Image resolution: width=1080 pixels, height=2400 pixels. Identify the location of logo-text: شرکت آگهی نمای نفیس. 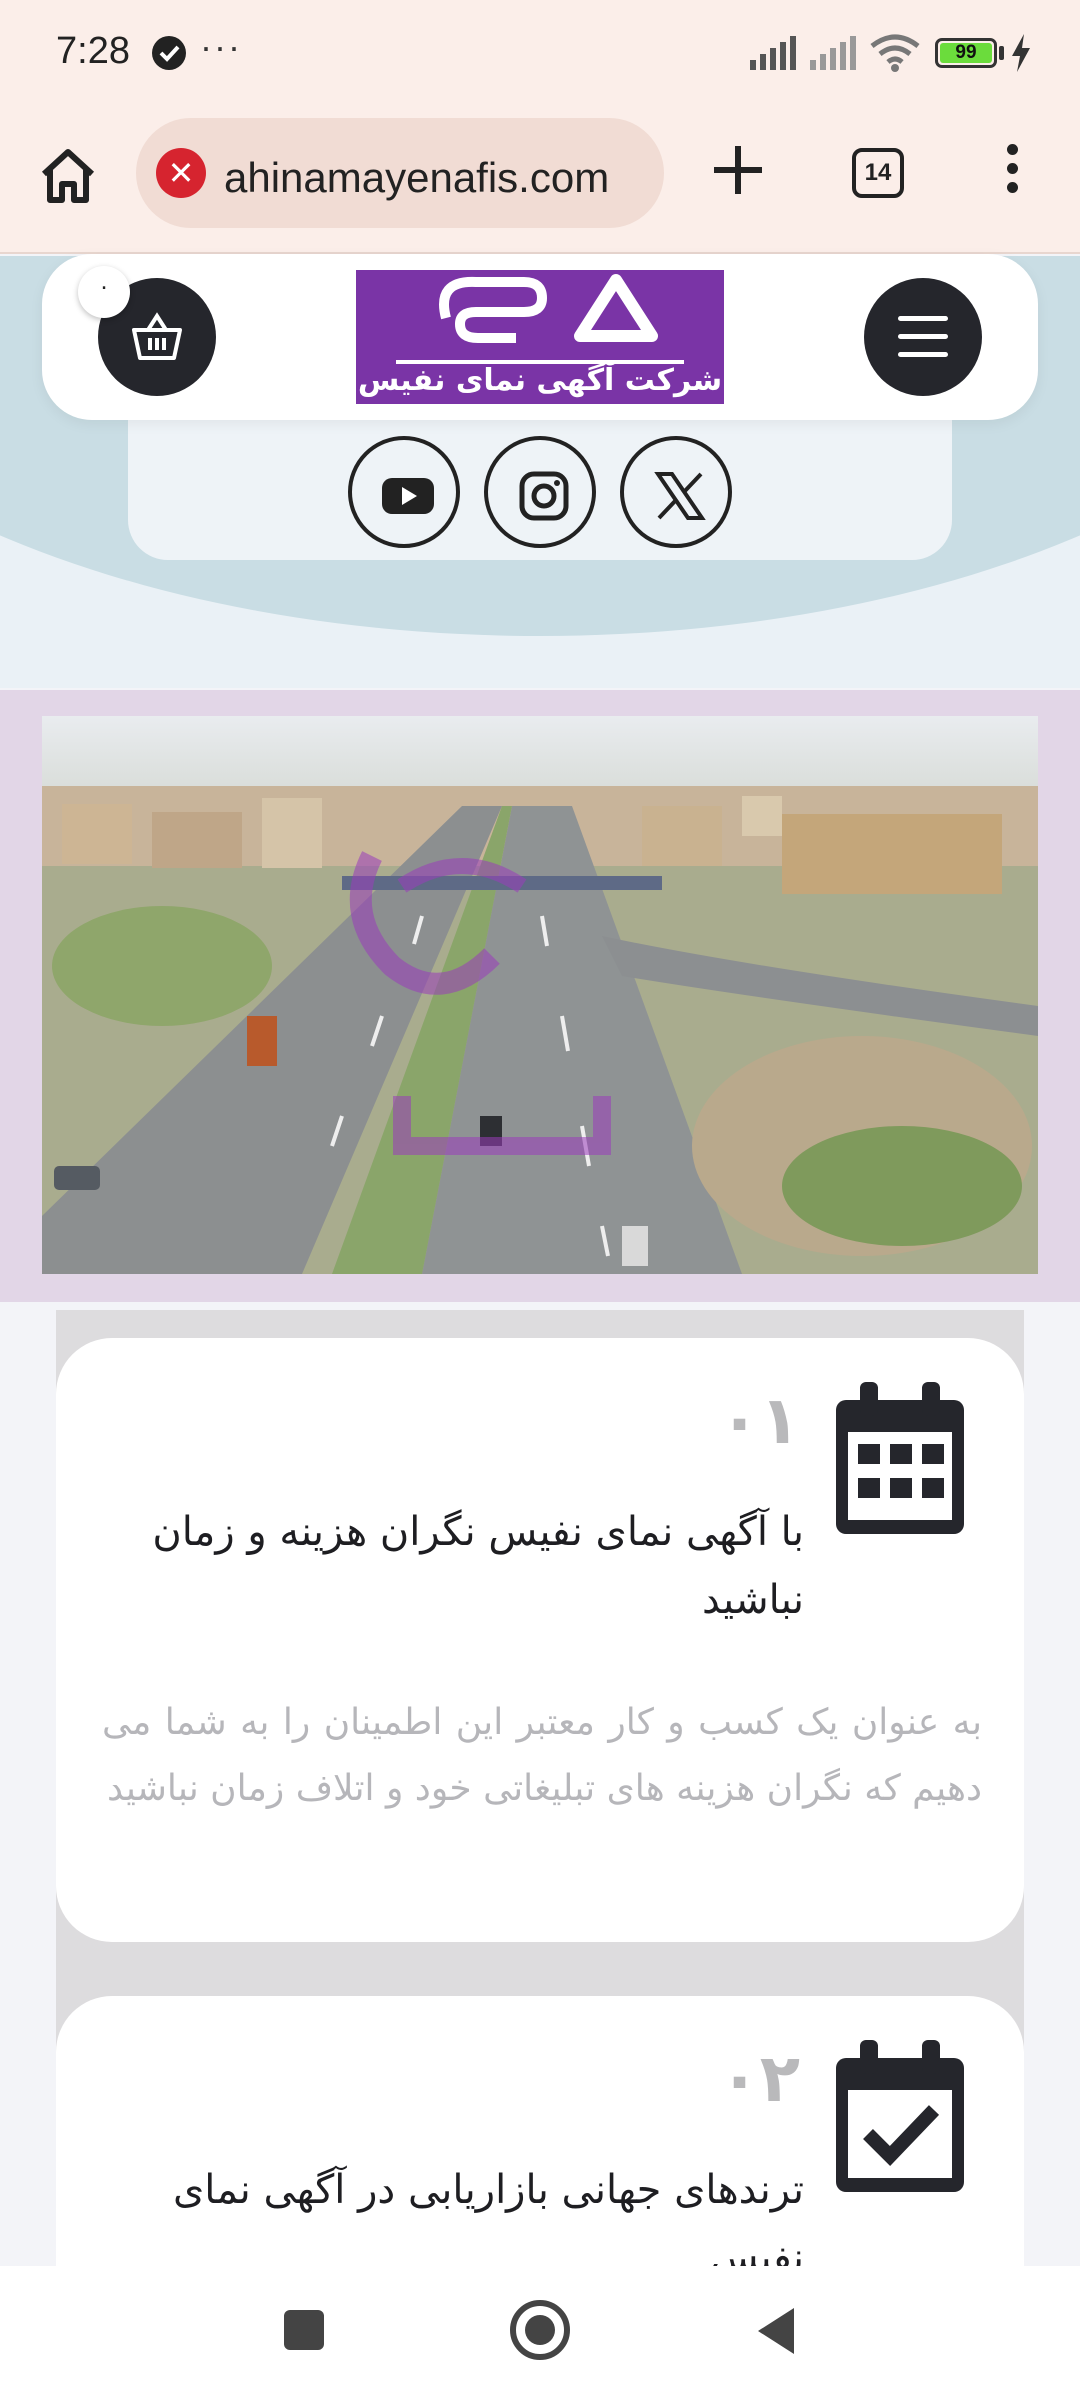
(540, 380).